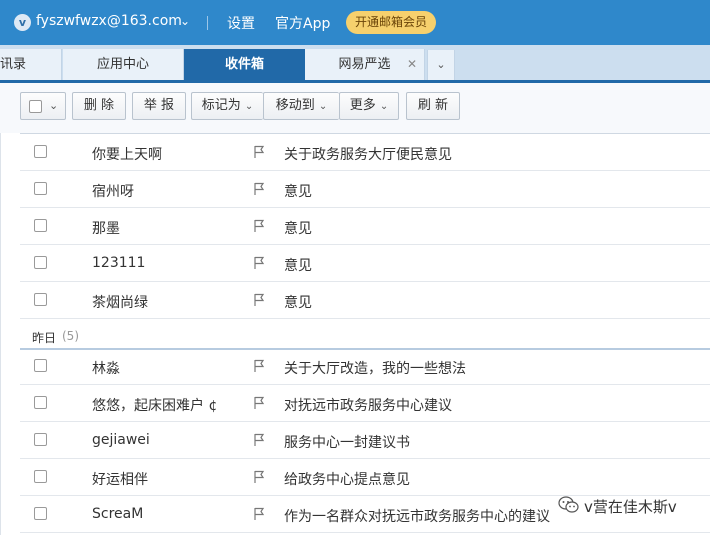 The height and width of the screenshot is (535, 710). Describe the element at coordinates (99, 106) in the screenshot. I see `delete-button: 删 除` at that location.